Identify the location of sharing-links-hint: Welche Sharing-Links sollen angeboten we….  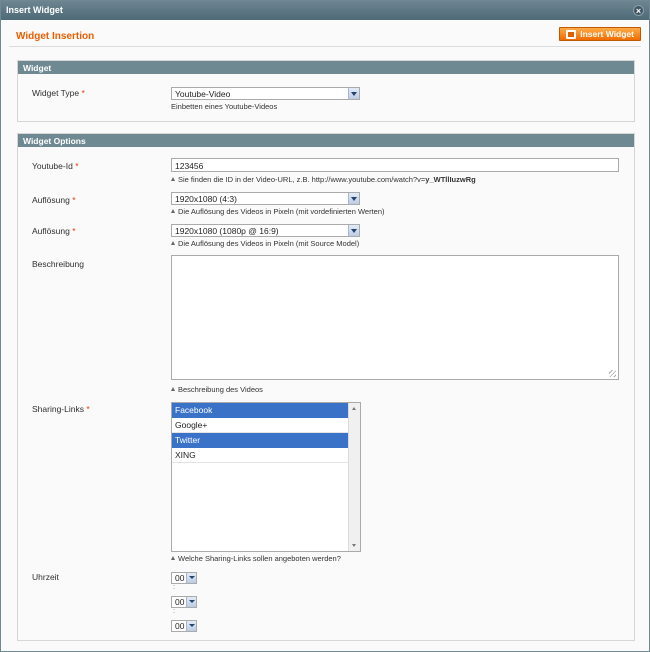
(256, 558).